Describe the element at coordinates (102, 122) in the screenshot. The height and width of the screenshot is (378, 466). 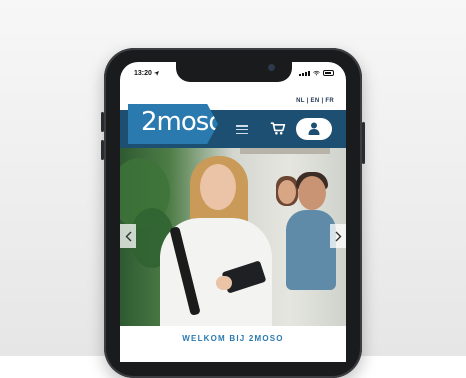
I see `volume-up-button` at that location.